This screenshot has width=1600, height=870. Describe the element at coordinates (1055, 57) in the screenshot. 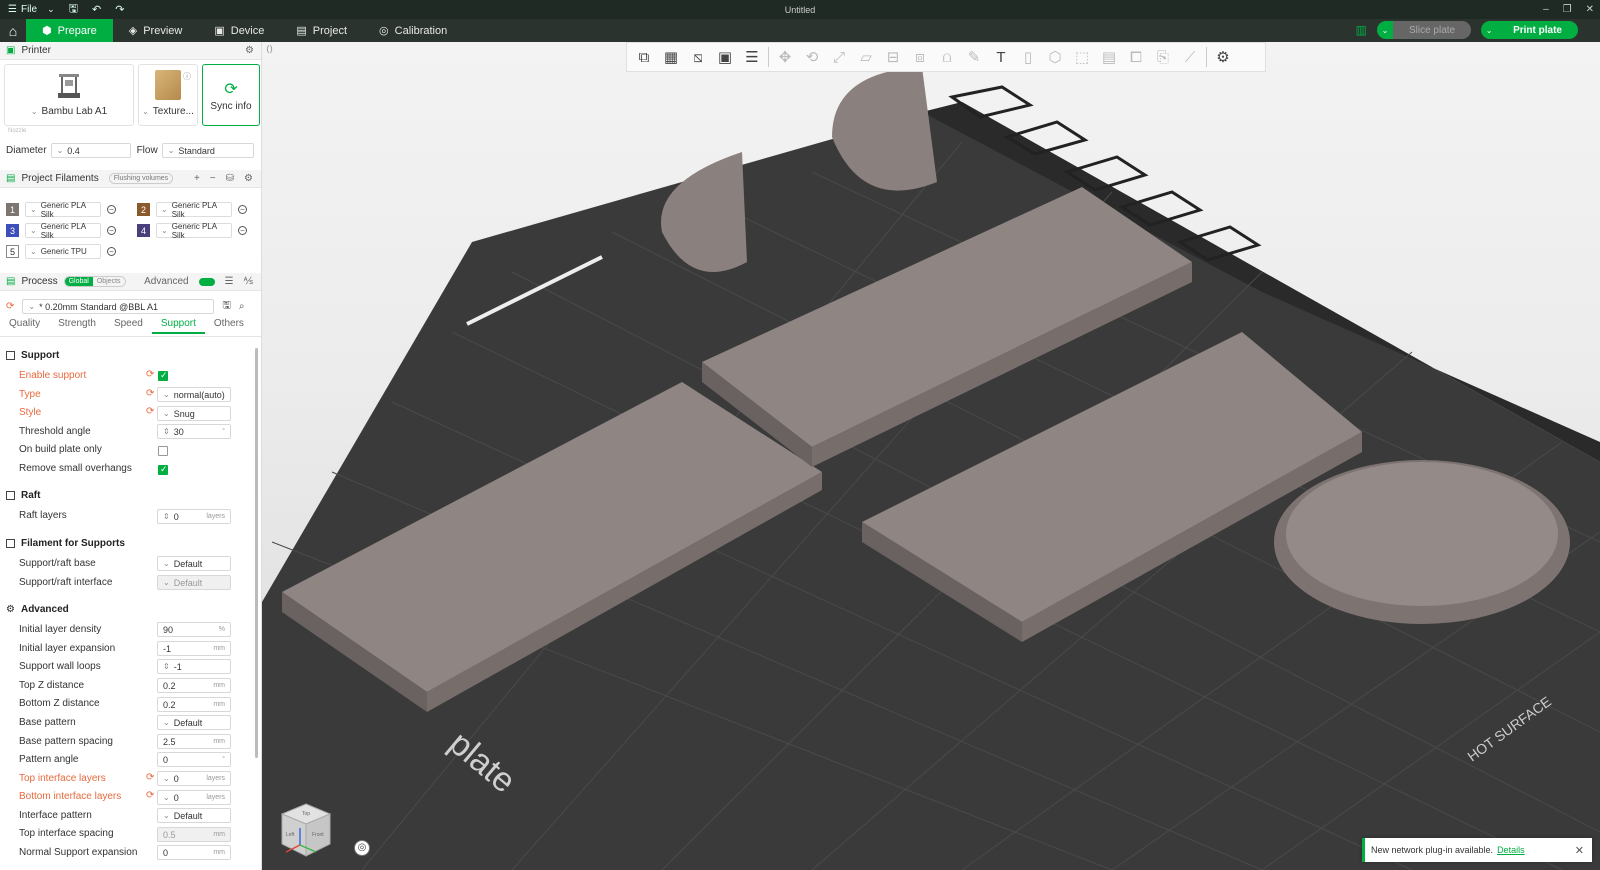

I see `assembly-icon: ⬡` at that location.